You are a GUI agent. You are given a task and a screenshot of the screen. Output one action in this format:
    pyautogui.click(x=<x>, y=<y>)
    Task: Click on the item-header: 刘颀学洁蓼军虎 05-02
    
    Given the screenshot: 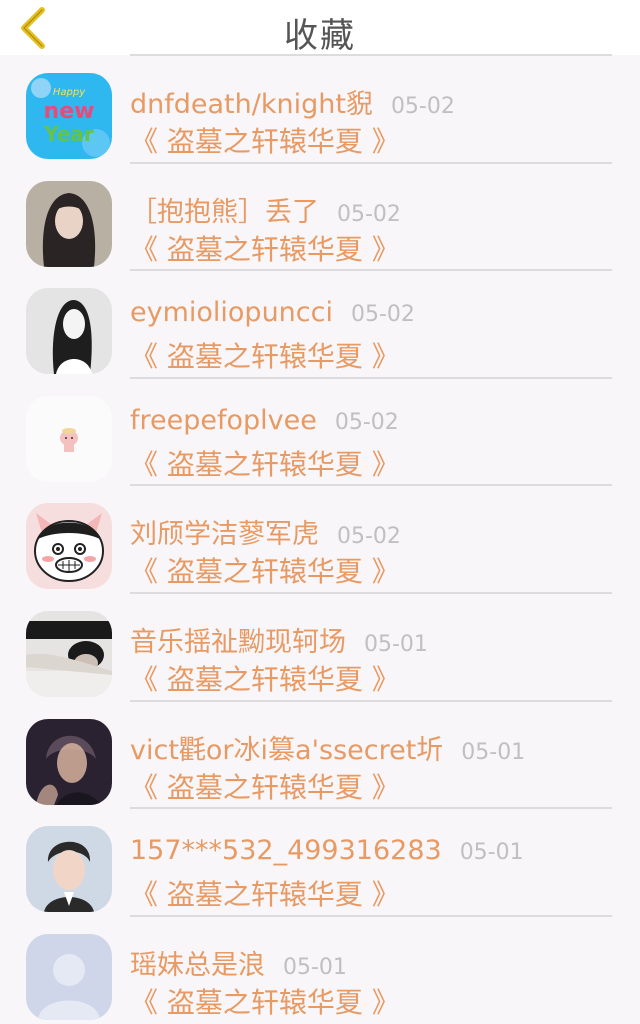 What is the action you would take?
    pyautogui.click(x=265, y=531)
    